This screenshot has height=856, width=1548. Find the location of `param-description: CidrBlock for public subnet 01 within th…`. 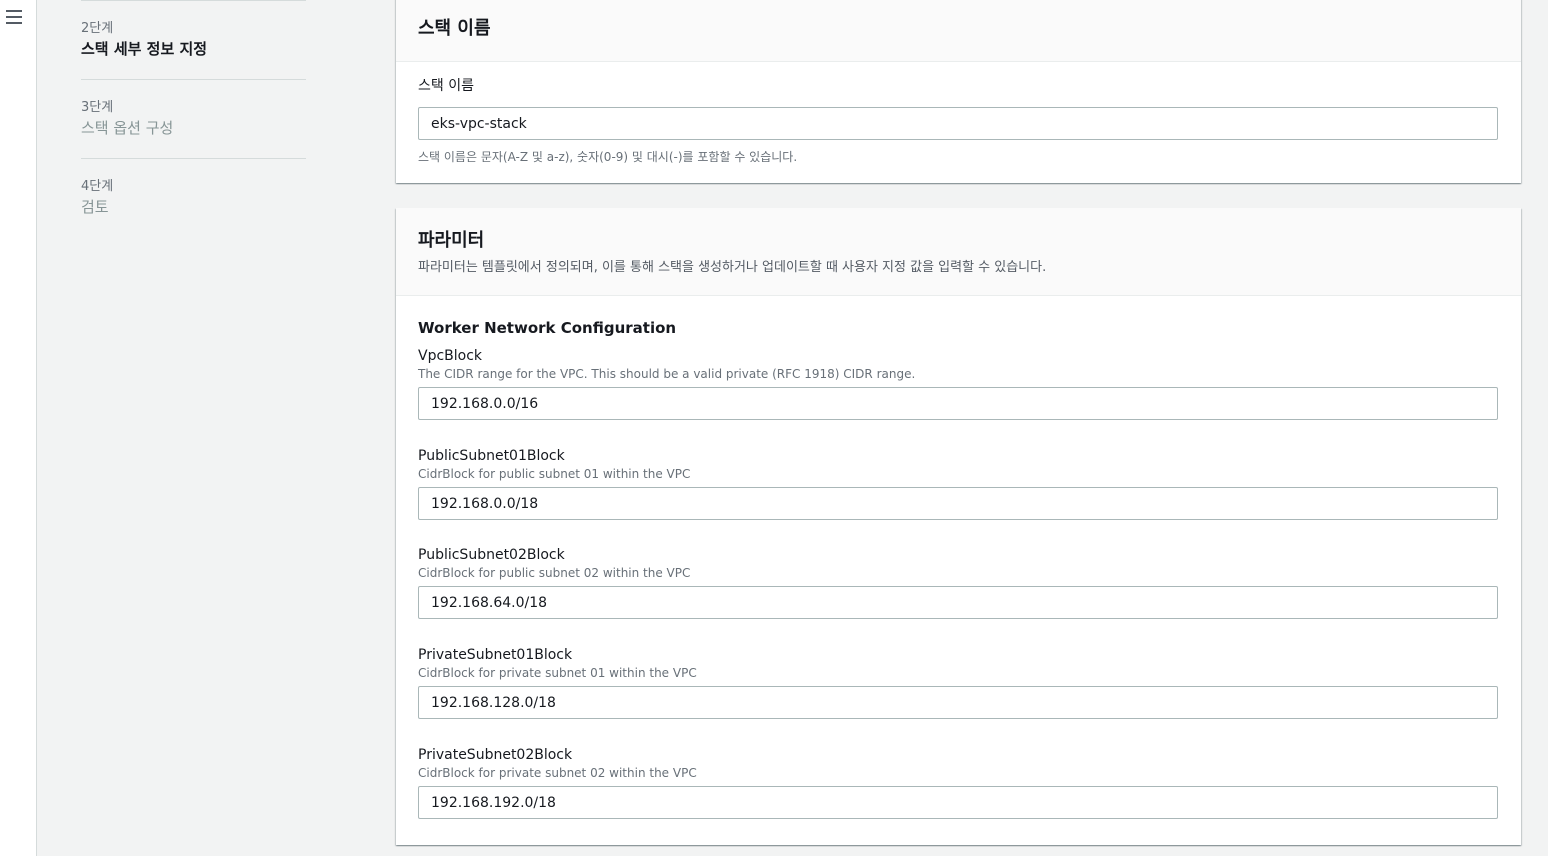

param-description: CidrBlock for public subnet 01 within th… is located at coordinates (554, 474).